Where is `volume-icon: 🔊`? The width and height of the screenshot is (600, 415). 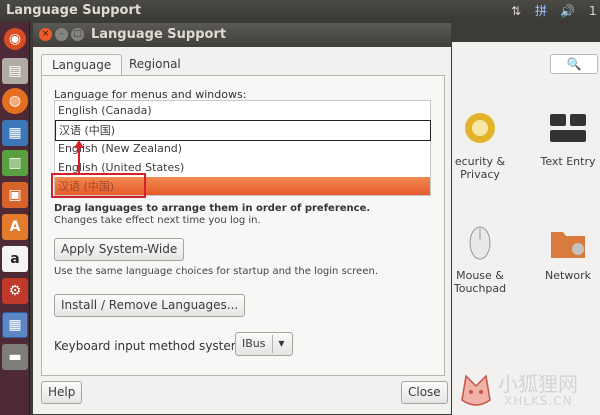
volume-icon: 🔊 is located at coordinates (567, 11).